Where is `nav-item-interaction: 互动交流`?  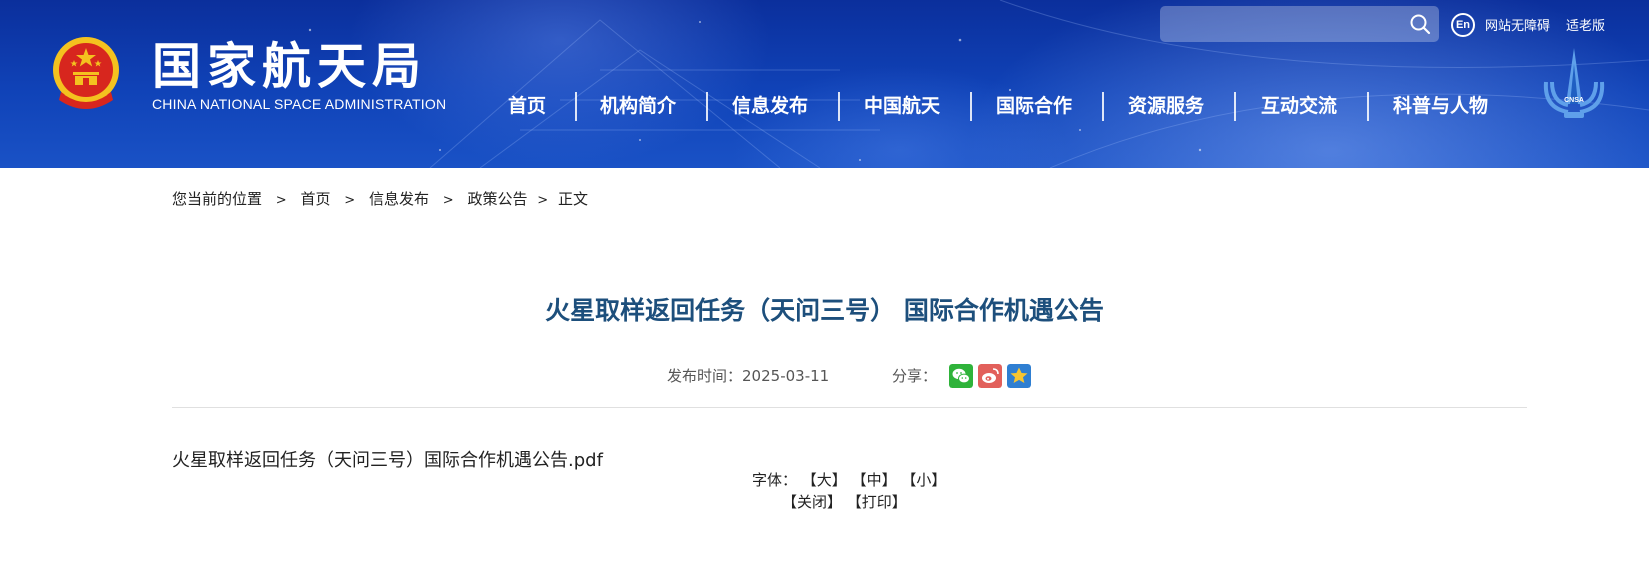 nav-item-interaction: 互动交流 is located at coordinates (1299, 106).